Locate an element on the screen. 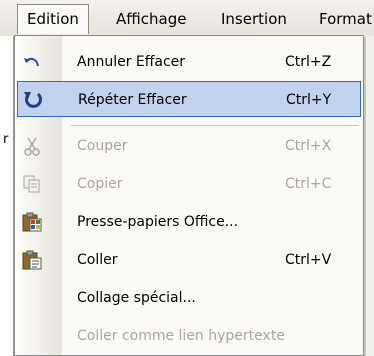 The width and height of the screenshot is (374, 356). menu-format: Format is located at coordinates (342, 19).